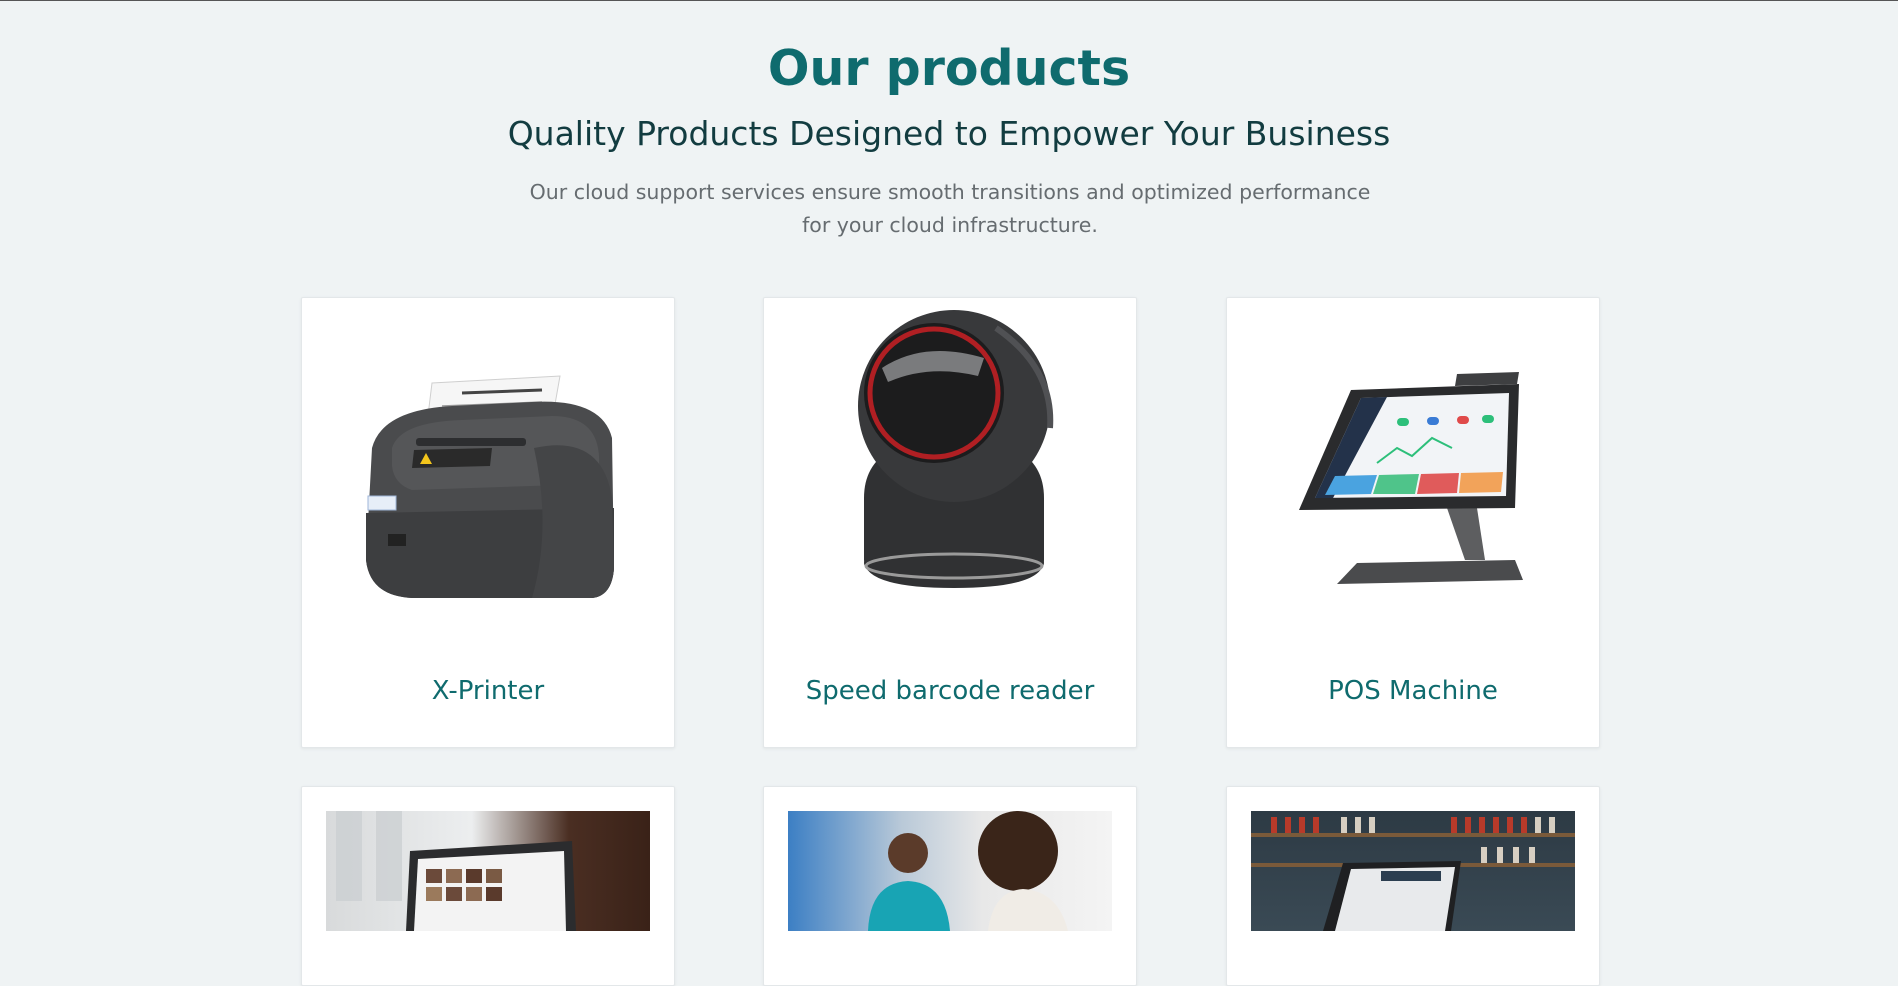  What do you see at coordinates (1413, 871) in the screenshot?
I see `bar-pos-photo` at bounding box center [1413, 871].